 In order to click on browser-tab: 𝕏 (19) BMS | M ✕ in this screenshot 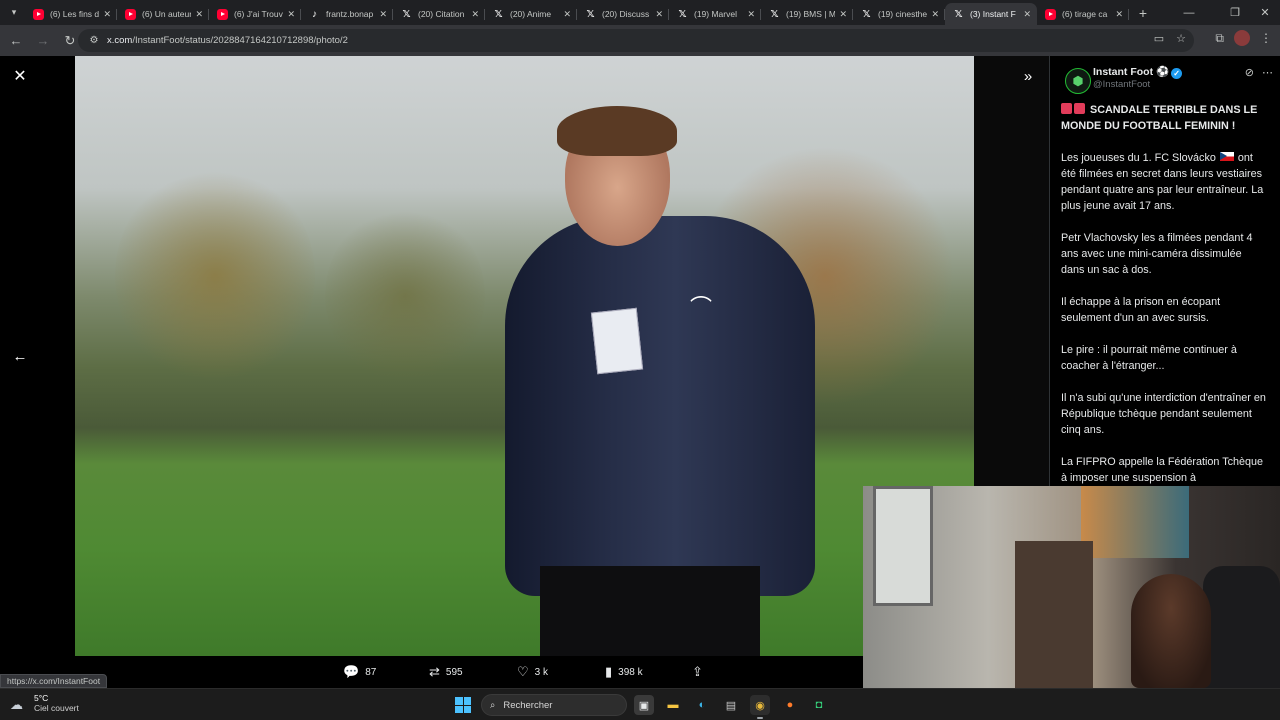, I will do `click(807, 14)`.